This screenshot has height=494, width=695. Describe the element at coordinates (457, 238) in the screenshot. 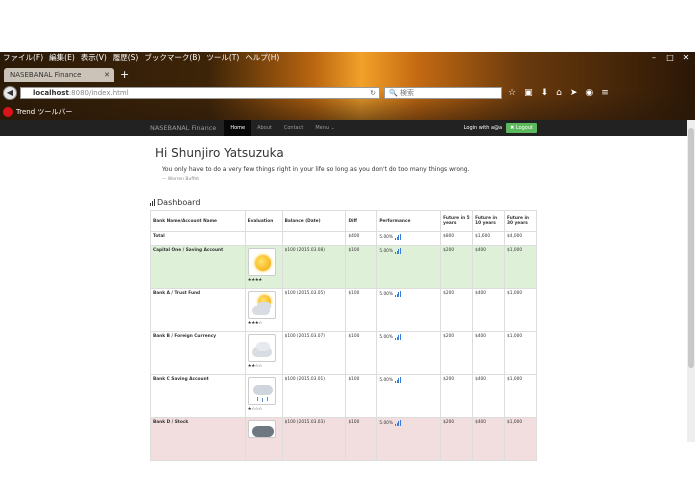

I see `total-future-5: $800` at that location.